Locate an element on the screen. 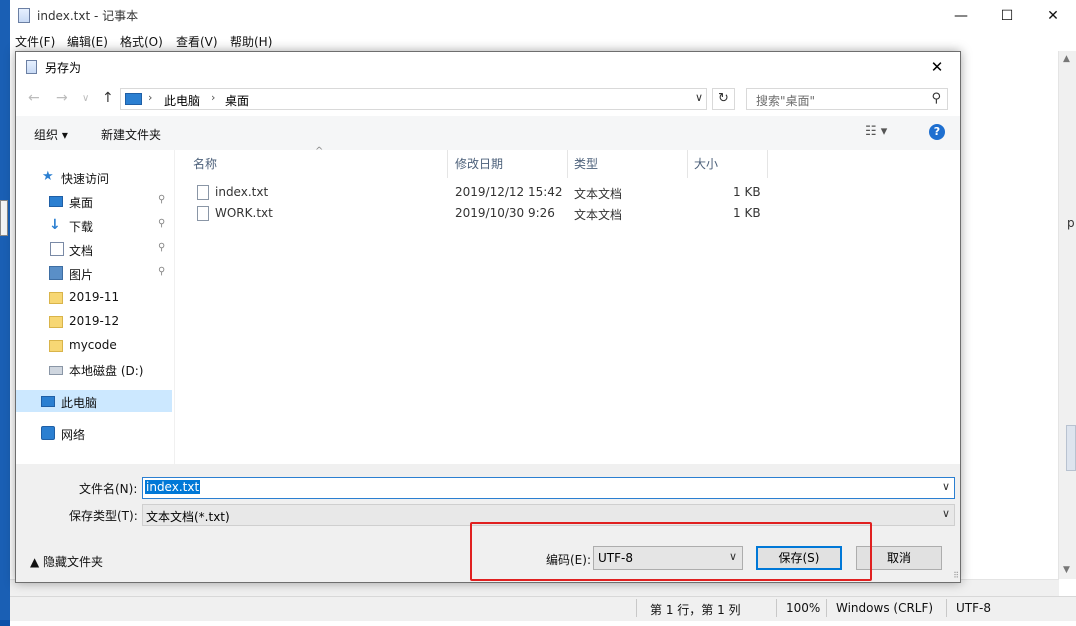  hide-folders-toggle: ▲ 隐藏文件夹 is located at coordinates (66, 561).